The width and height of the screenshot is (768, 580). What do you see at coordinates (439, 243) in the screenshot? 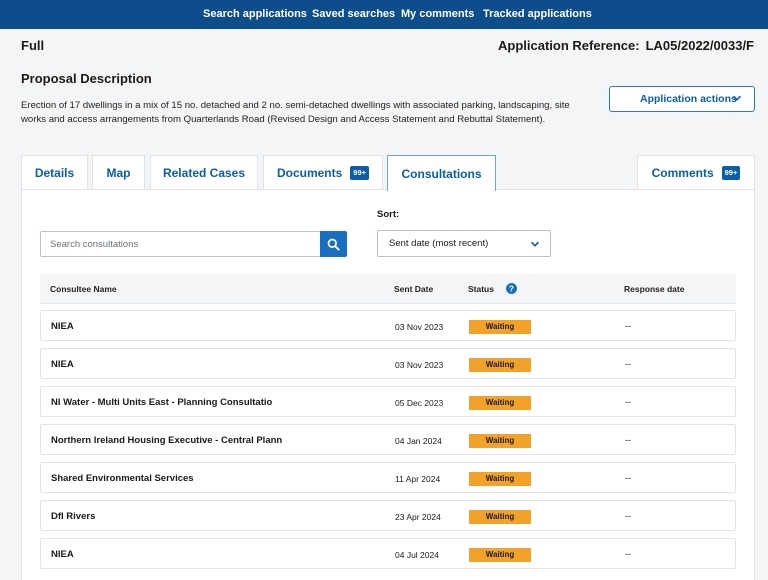
I see `sort-select-value: Sent date (most recent)` at bounding box center [439, 243].